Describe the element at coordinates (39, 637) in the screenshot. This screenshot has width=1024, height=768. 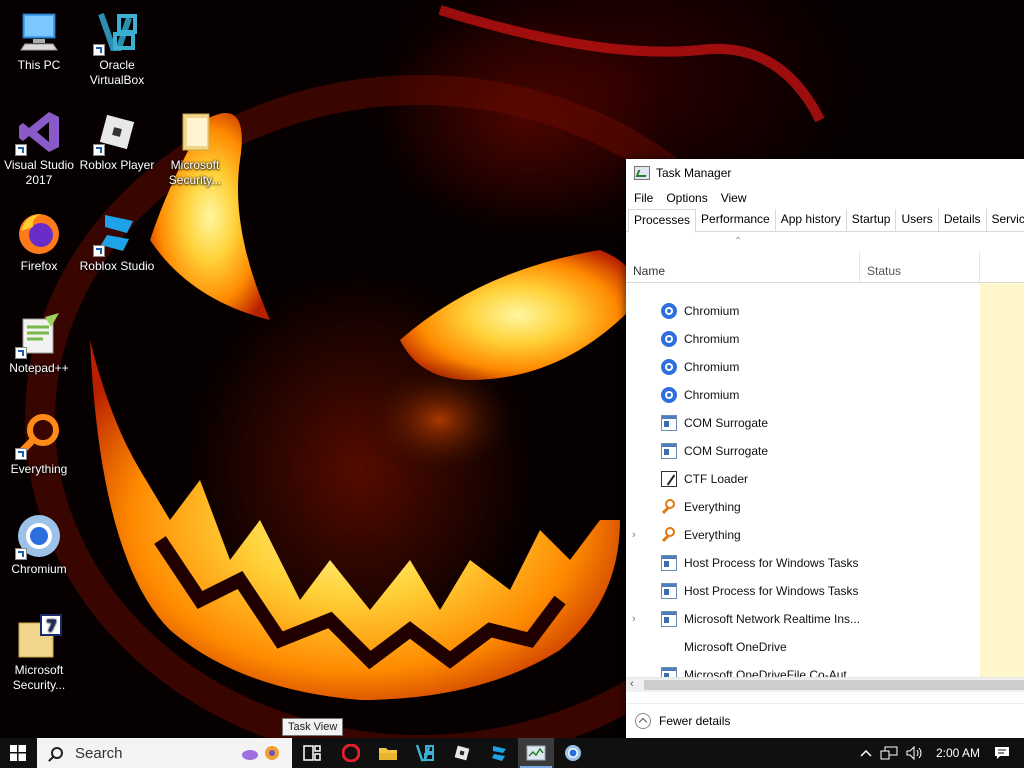
I see `archive-7zip-icon: 7` at that location.